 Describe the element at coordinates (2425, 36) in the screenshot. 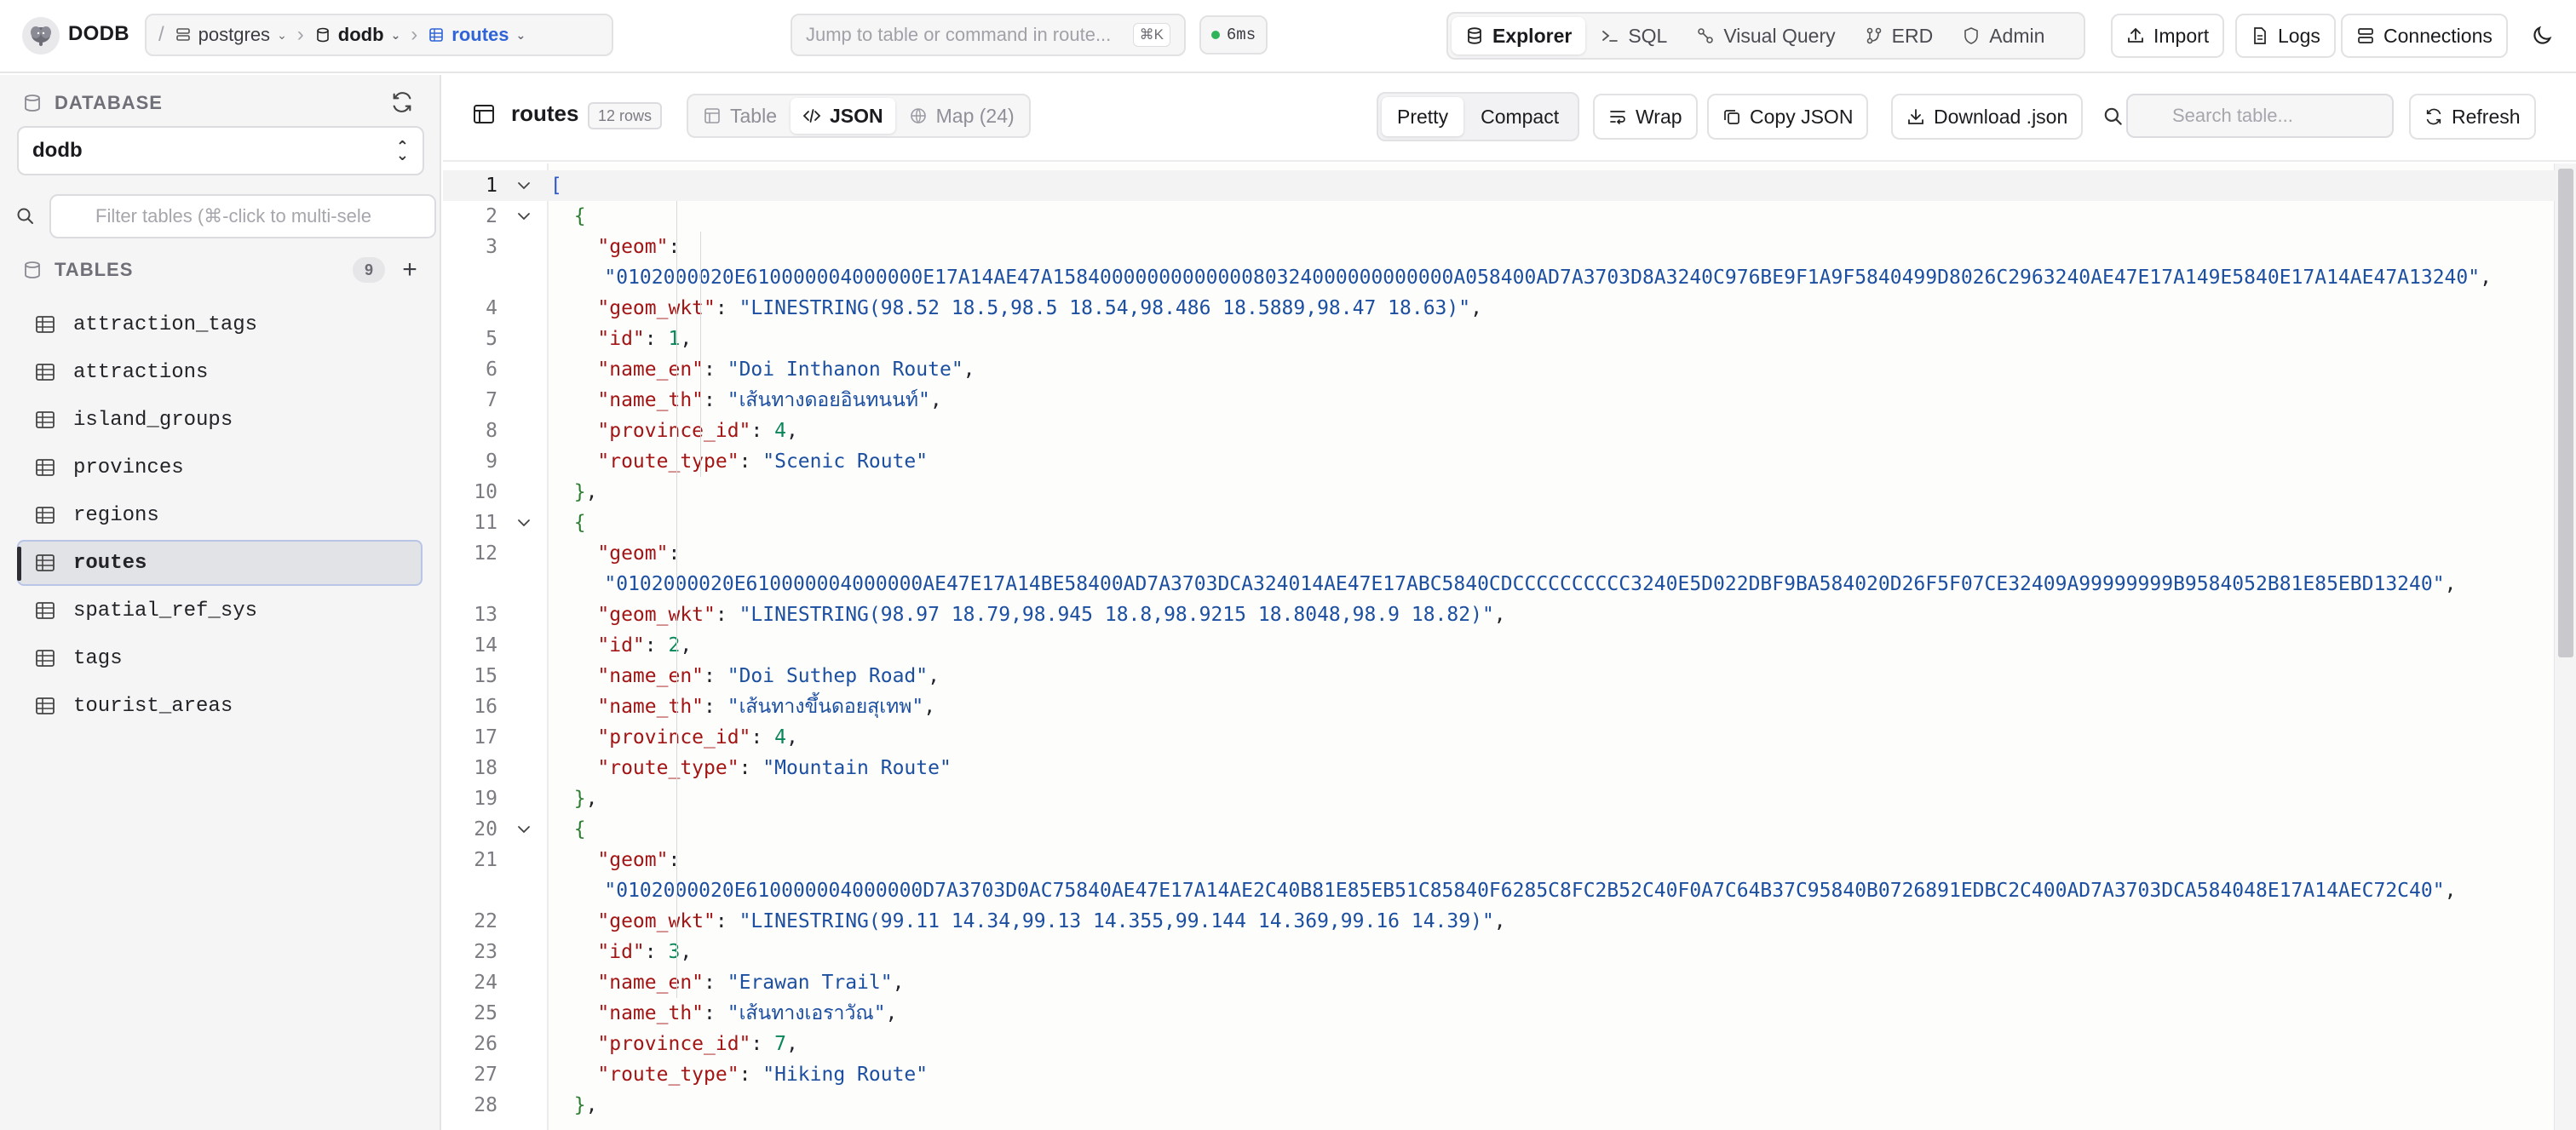

I see `connections-button: Connections` at that location.